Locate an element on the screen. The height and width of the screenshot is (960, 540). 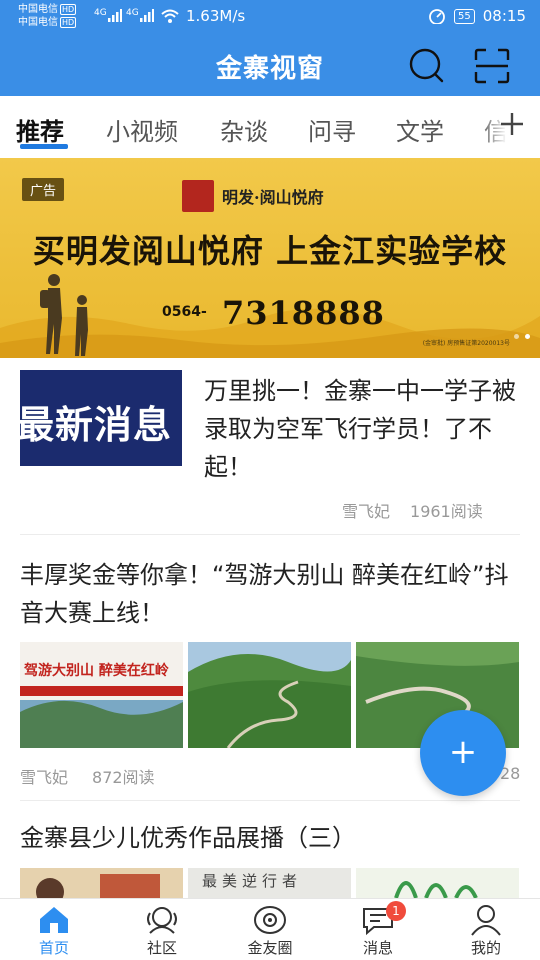
search-icon is located at coordinates (426, 66).